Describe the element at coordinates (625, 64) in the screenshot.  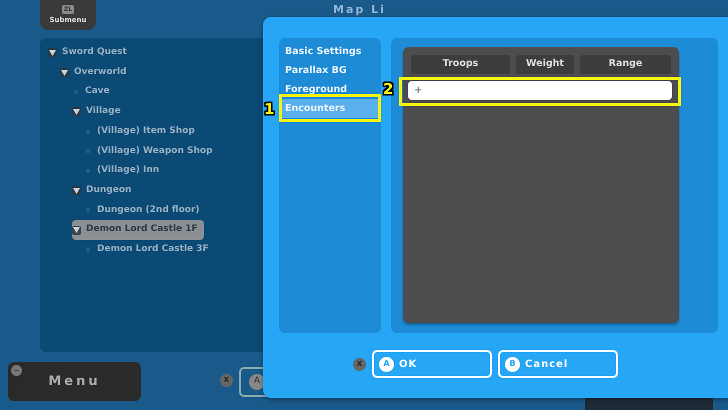
I see `column-header: Range` at that location.